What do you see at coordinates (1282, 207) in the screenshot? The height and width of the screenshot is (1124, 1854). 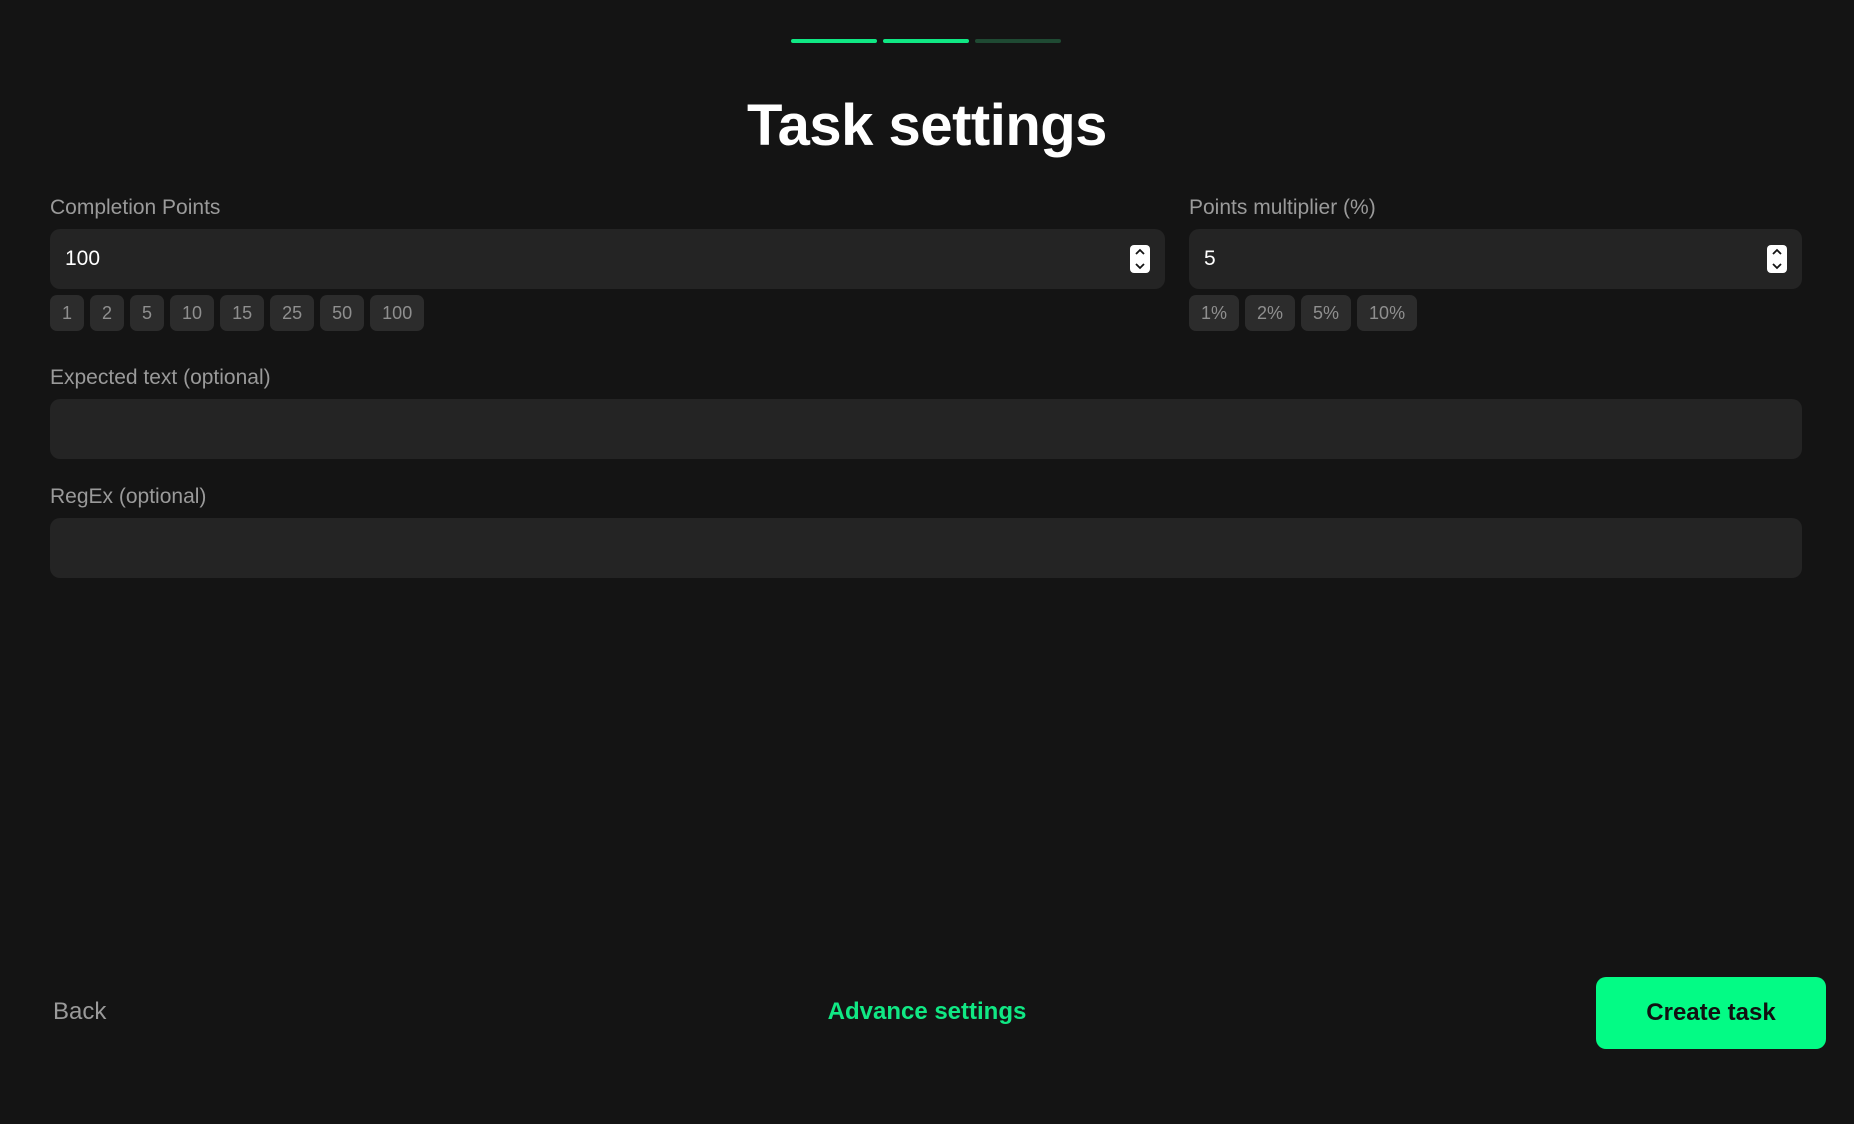 I see `points-multiplier-label: Points multiplier (%)` at bounding box center [1282, 207].